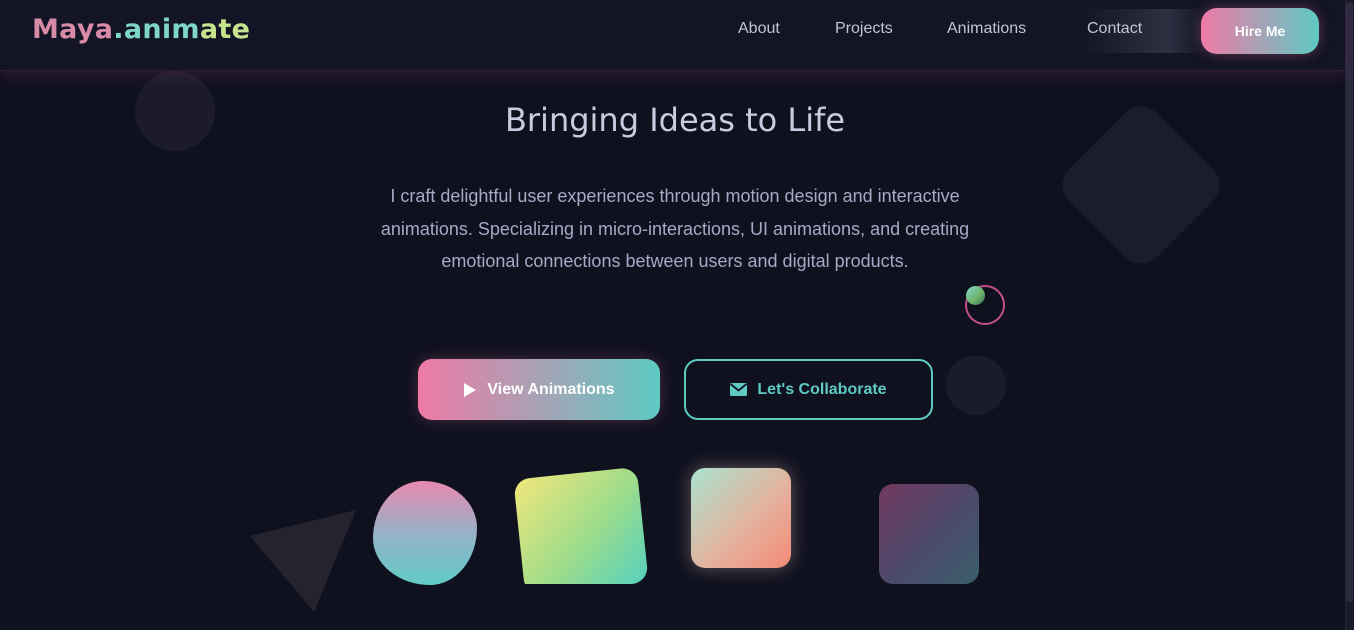 Image resolution: width=1354 pixels, height=630 pixels. I want to click on nav-projects: Projects, so click(864, 29).